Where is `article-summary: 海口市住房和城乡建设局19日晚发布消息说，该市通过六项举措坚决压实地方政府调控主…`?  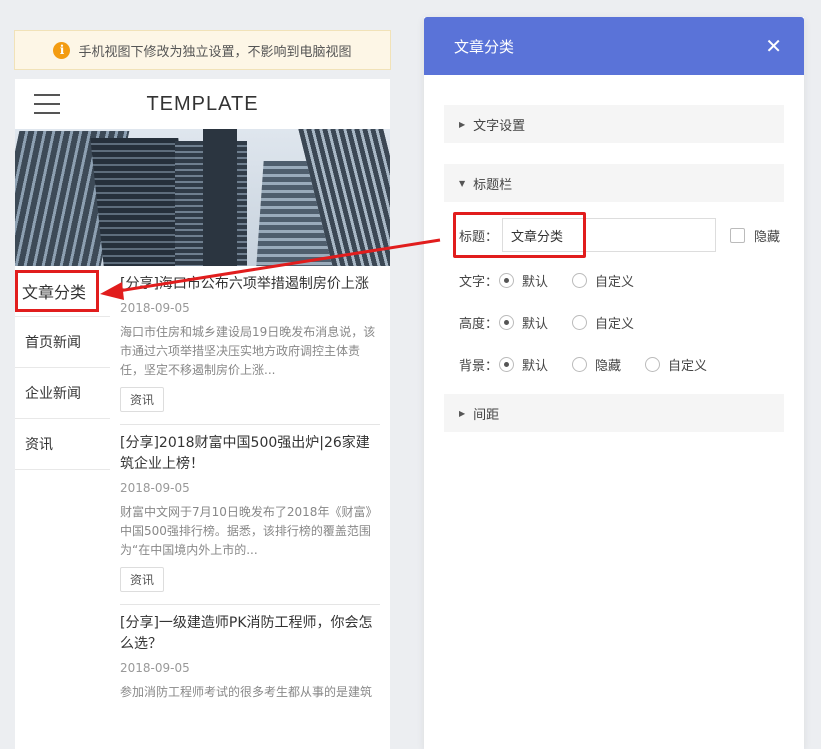
article-summary: 海口市住房和城乡建设局19日晚发布消息说，该市通过六项举措坚决压实地方政府调控主… is located at coordinates (248, 351).